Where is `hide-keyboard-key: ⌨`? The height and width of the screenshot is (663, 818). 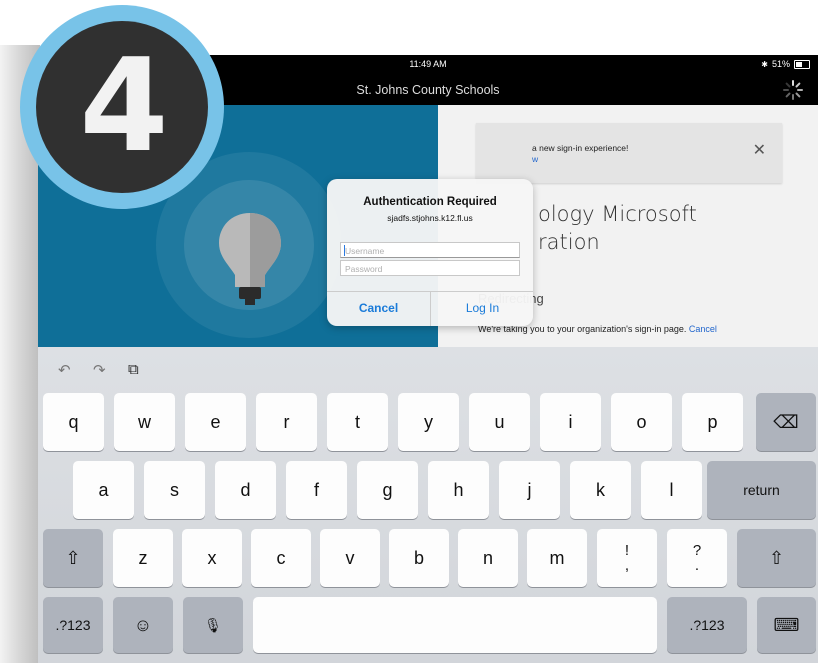 hide-keyboard-key: ⌨ is located at coordinates (786, 625).